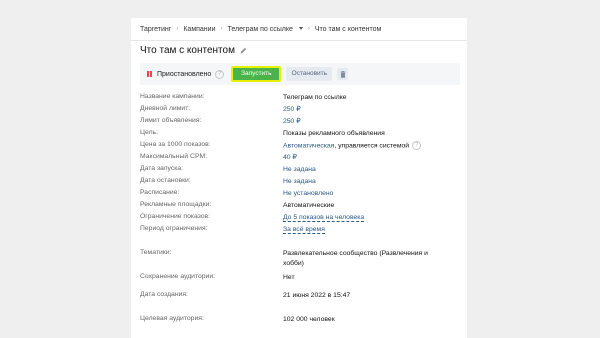 The height and width of the screenshot is (338, 600). I want to click on delete-button, so click(343, 74).